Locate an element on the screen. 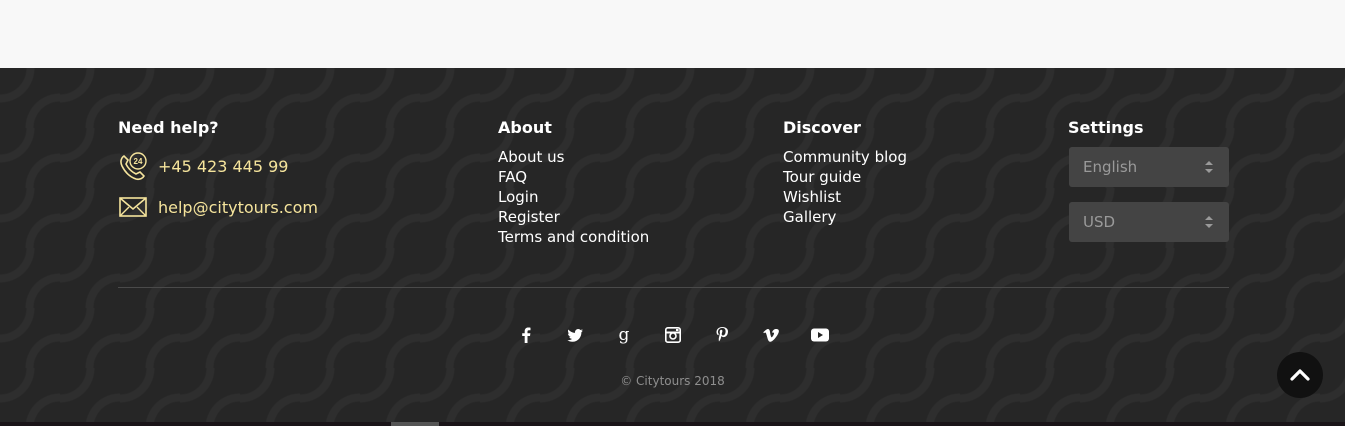 This screenshot has height=426, width=1345. about-us-link: About us is located at coordinates (573, 157).